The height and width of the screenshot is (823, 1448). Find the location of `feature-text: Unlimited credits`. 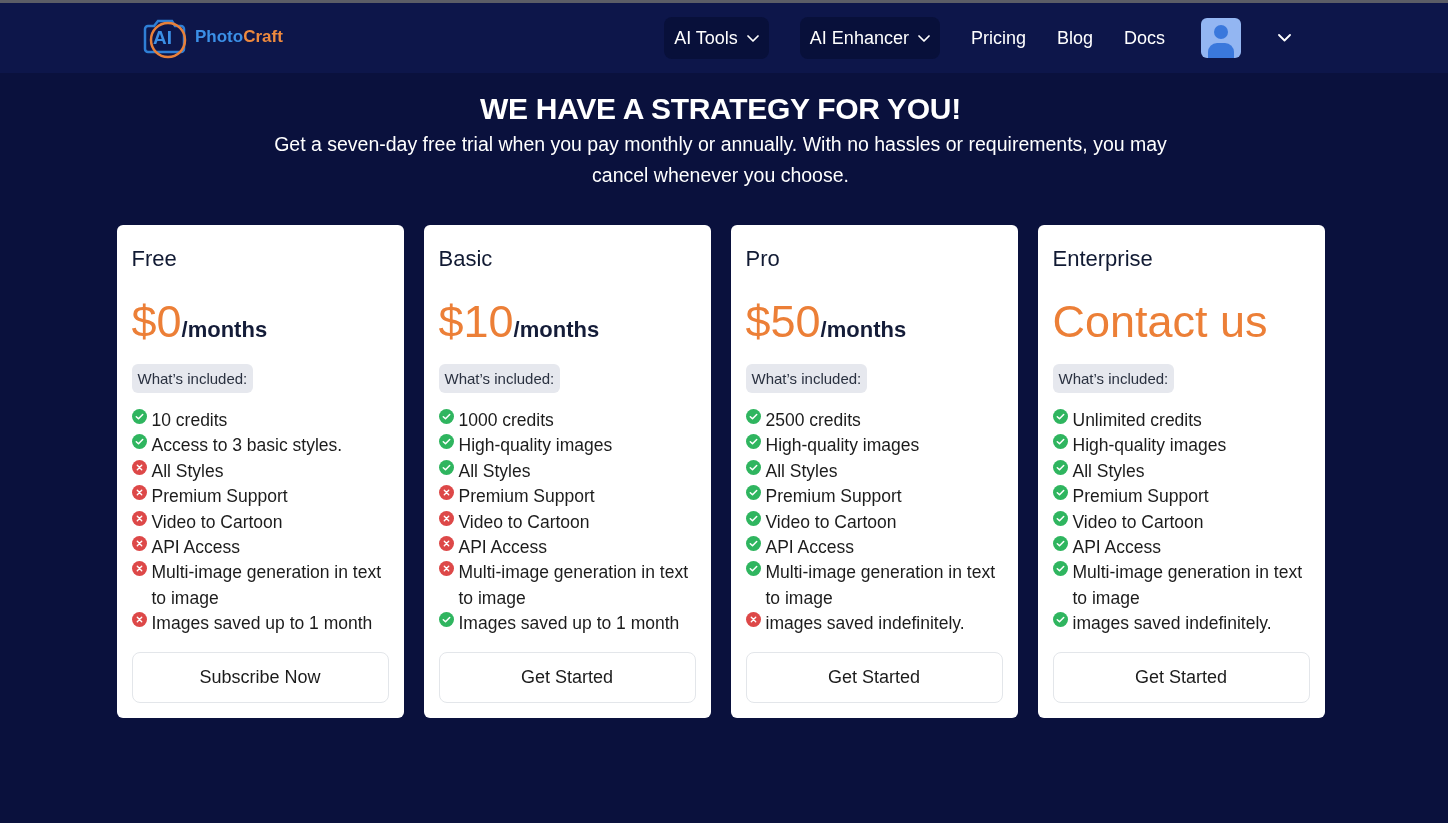

feature-text: Unlimited credits is located at coordinates (1137, 420).